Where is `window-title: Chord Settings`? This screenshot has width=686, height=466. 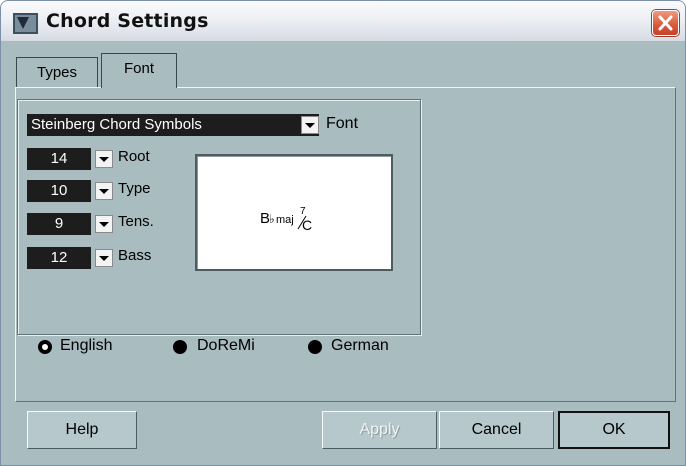 window-title: Chord Settings is located at coordinates (127, 21).